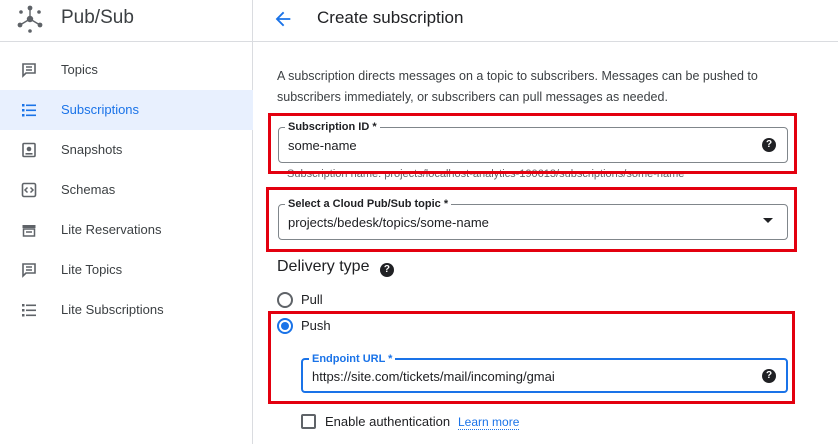 This screenshot has height=444, width=838. Describe the element at coordinates (489, 422) in the screenshot. I see `learn-more-link: Learn more` at that location.